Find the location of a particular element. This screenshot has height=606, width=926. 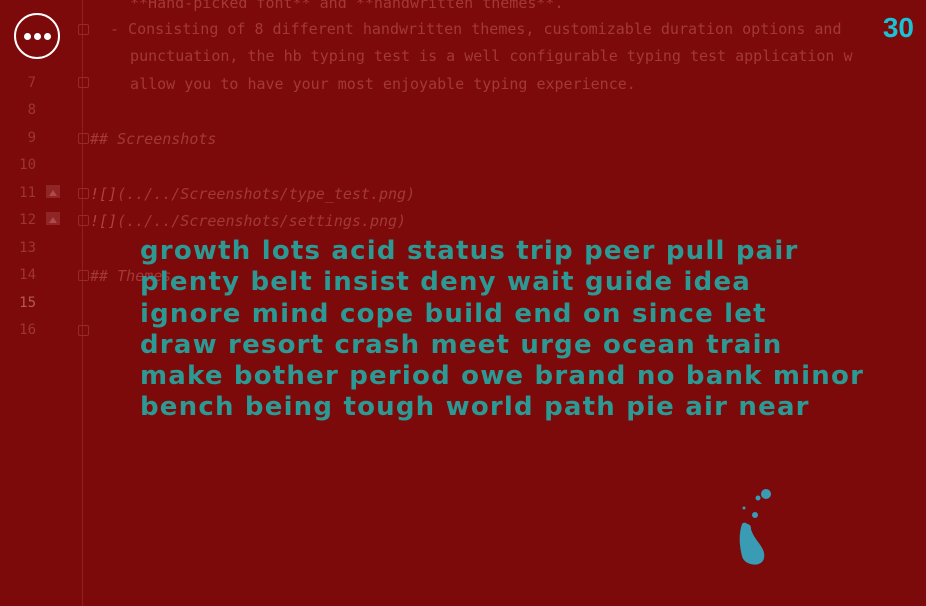

line-number: 9 is located at coordinates (31, 138).